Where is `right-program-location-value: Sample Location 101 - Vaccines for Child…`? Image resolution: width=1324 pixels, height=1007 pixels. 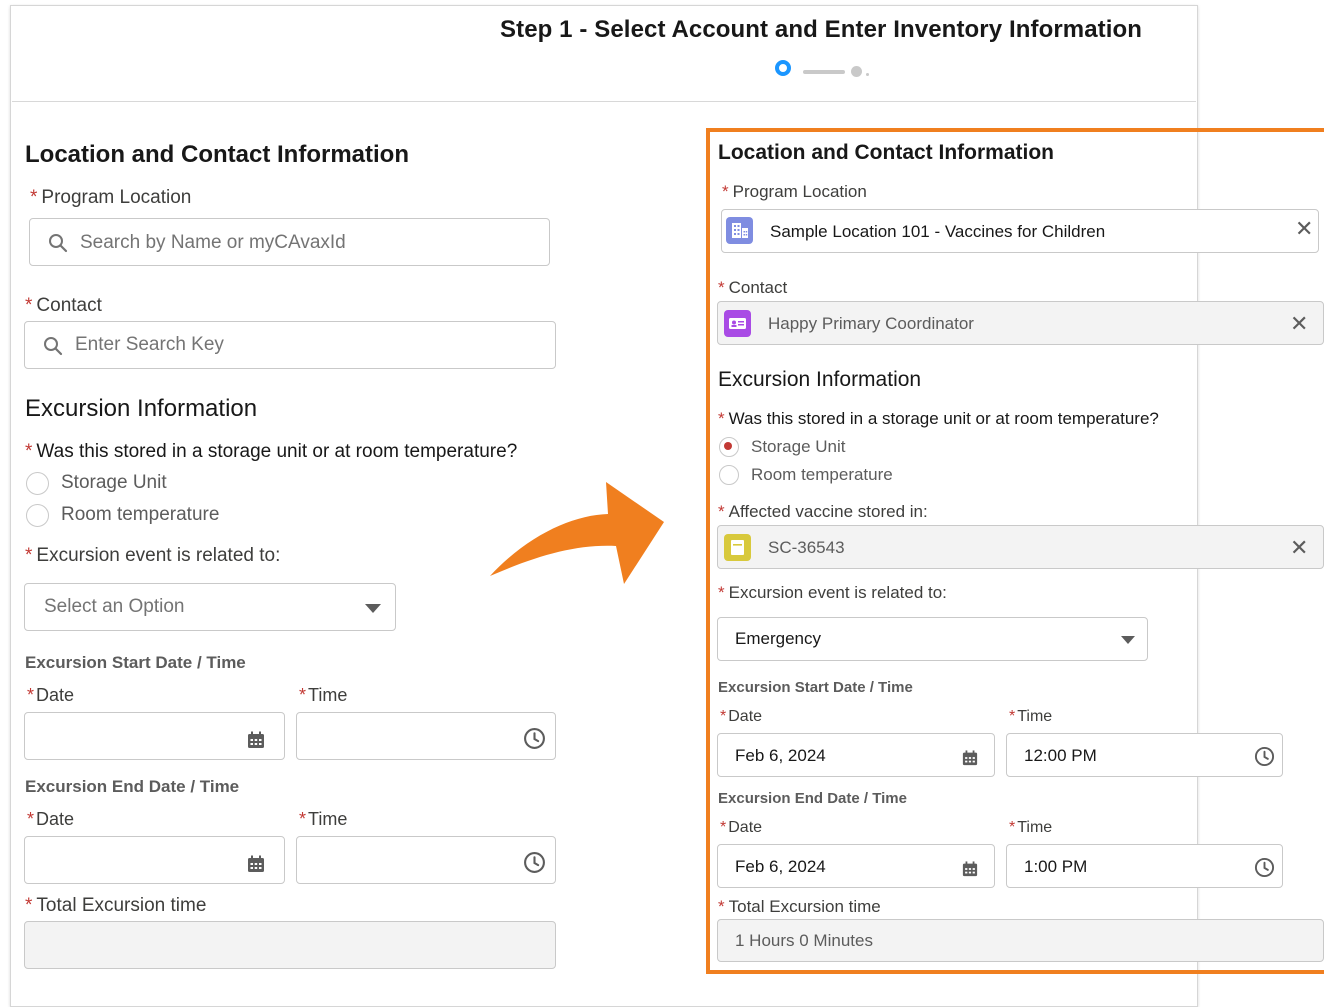 right-program-location-value: Sample Location 101 - Vaccines for Child… is located at coordinates (938, 231).